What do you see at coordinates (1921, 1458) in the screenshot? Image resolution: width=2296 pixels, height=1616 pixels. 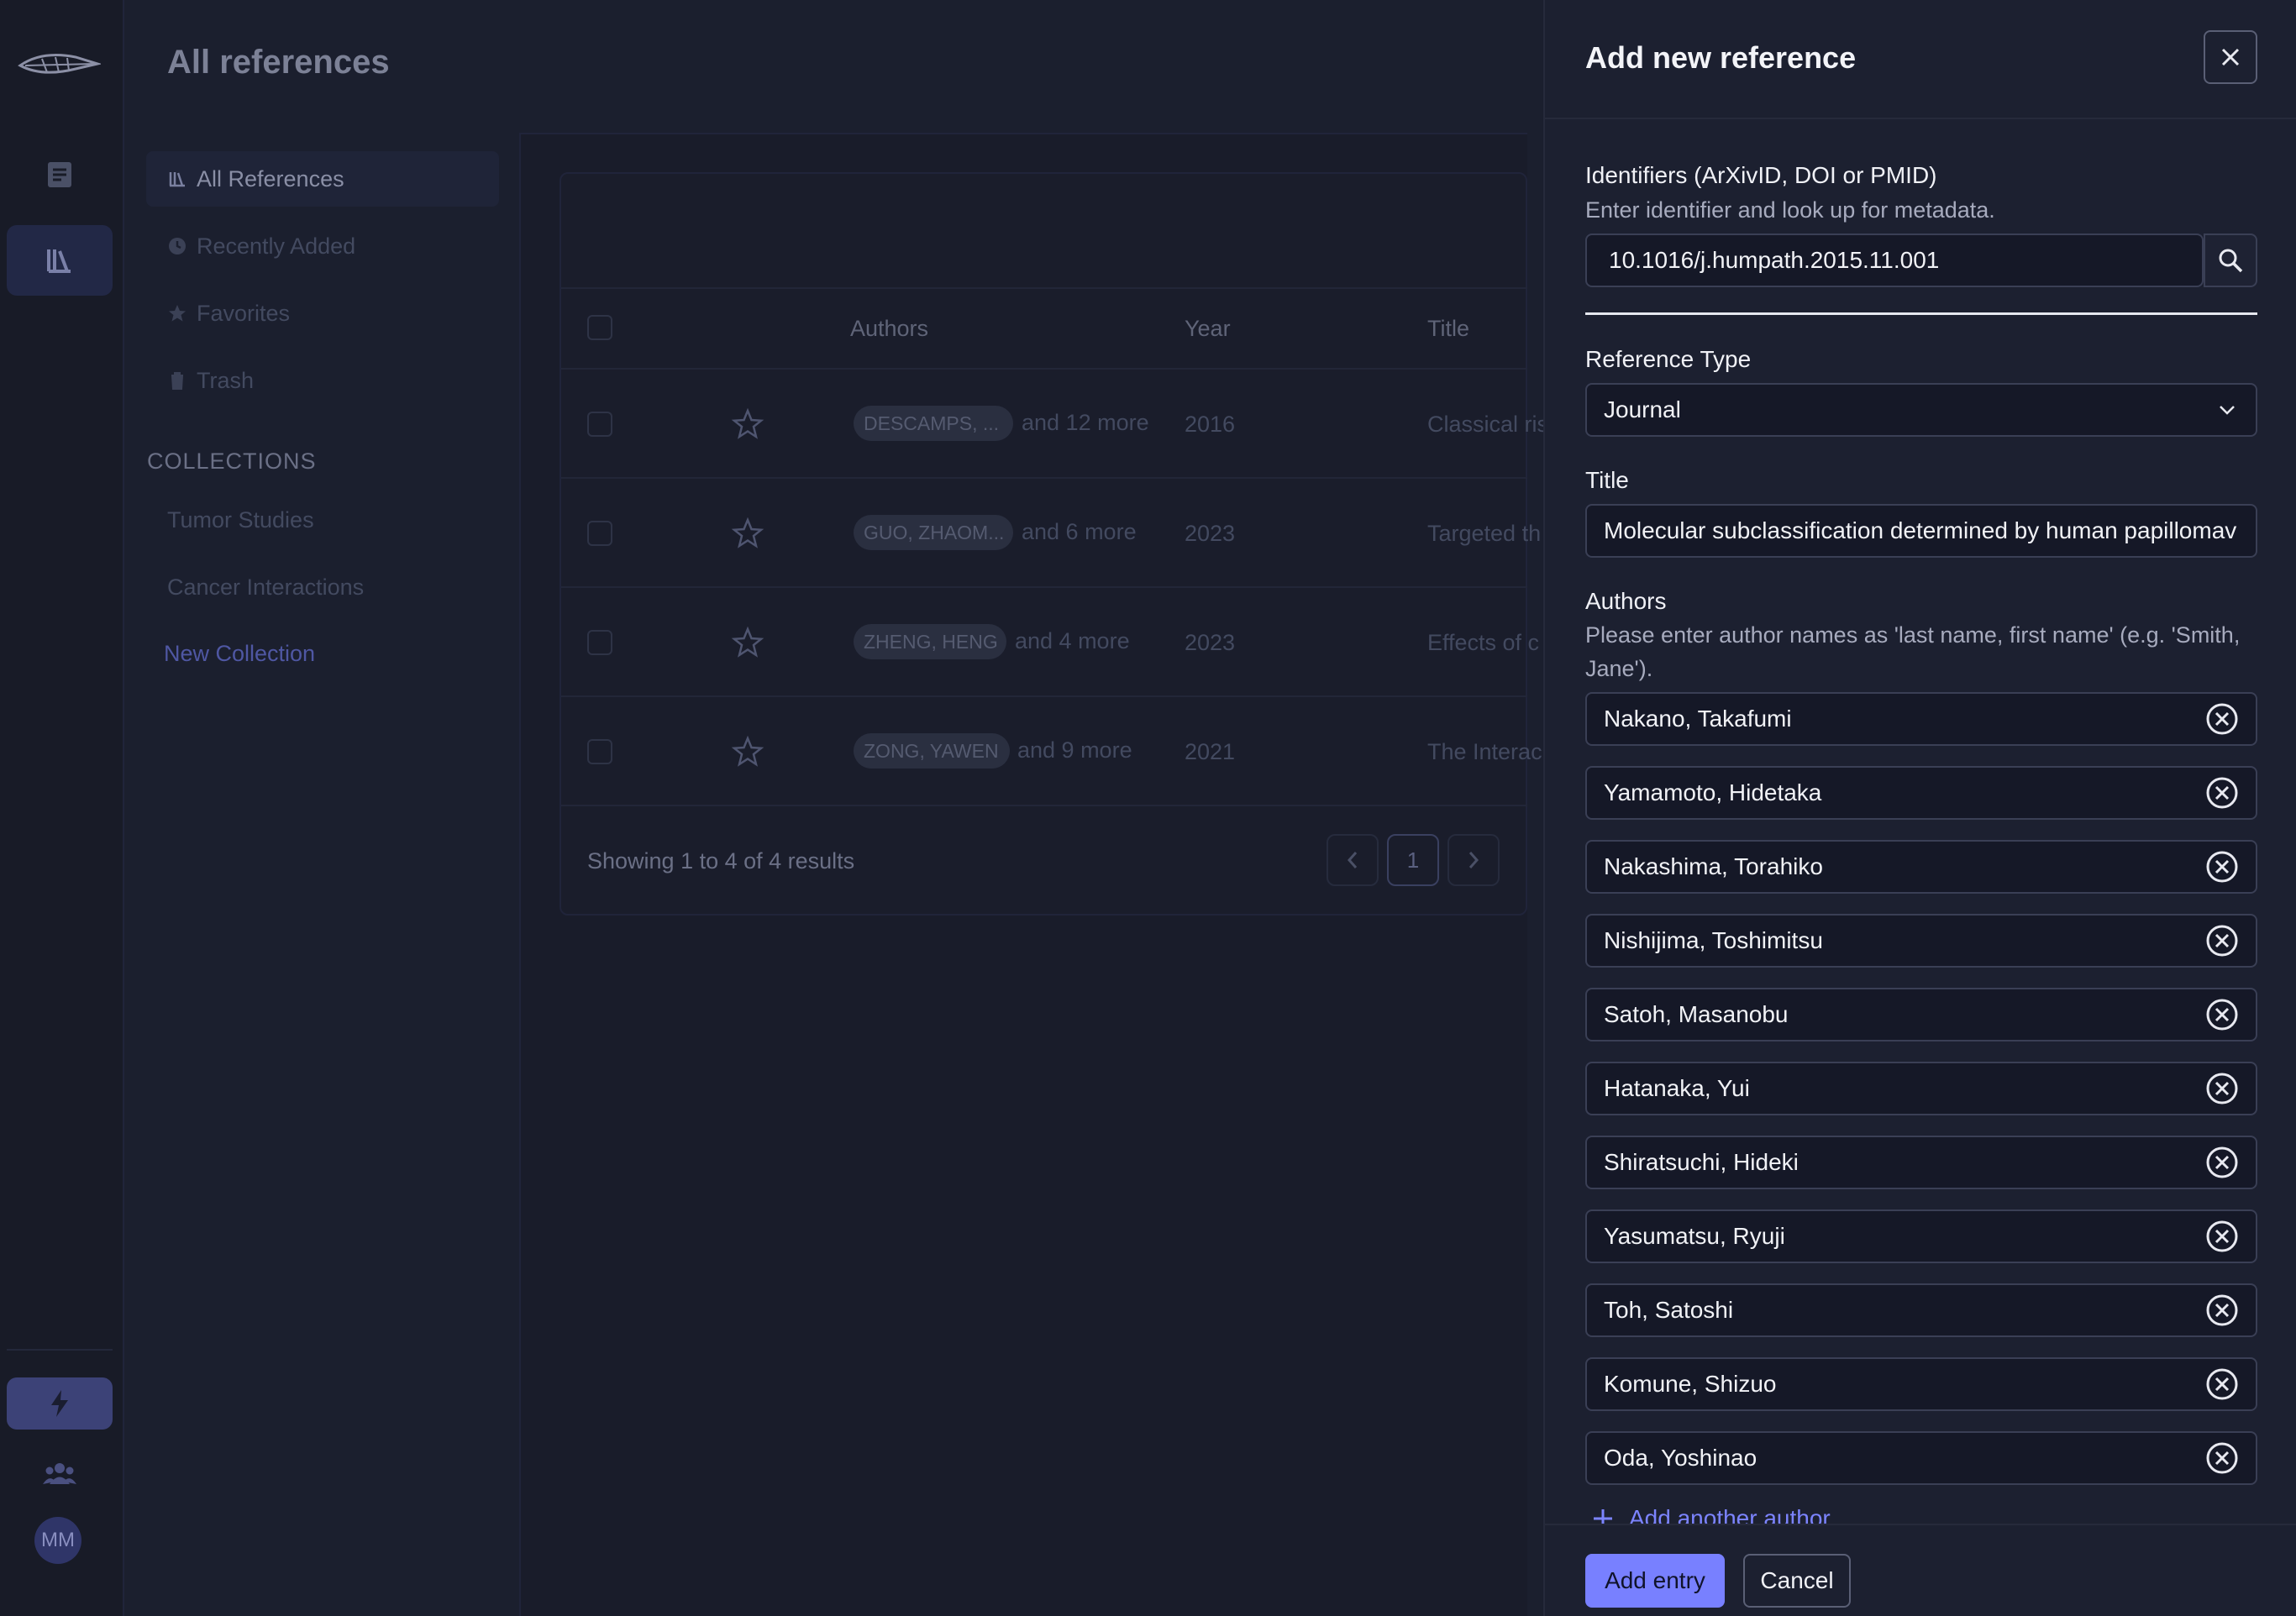 I see `author-input: Oda, Yoshinao` at bounding box center [1921, 1458].